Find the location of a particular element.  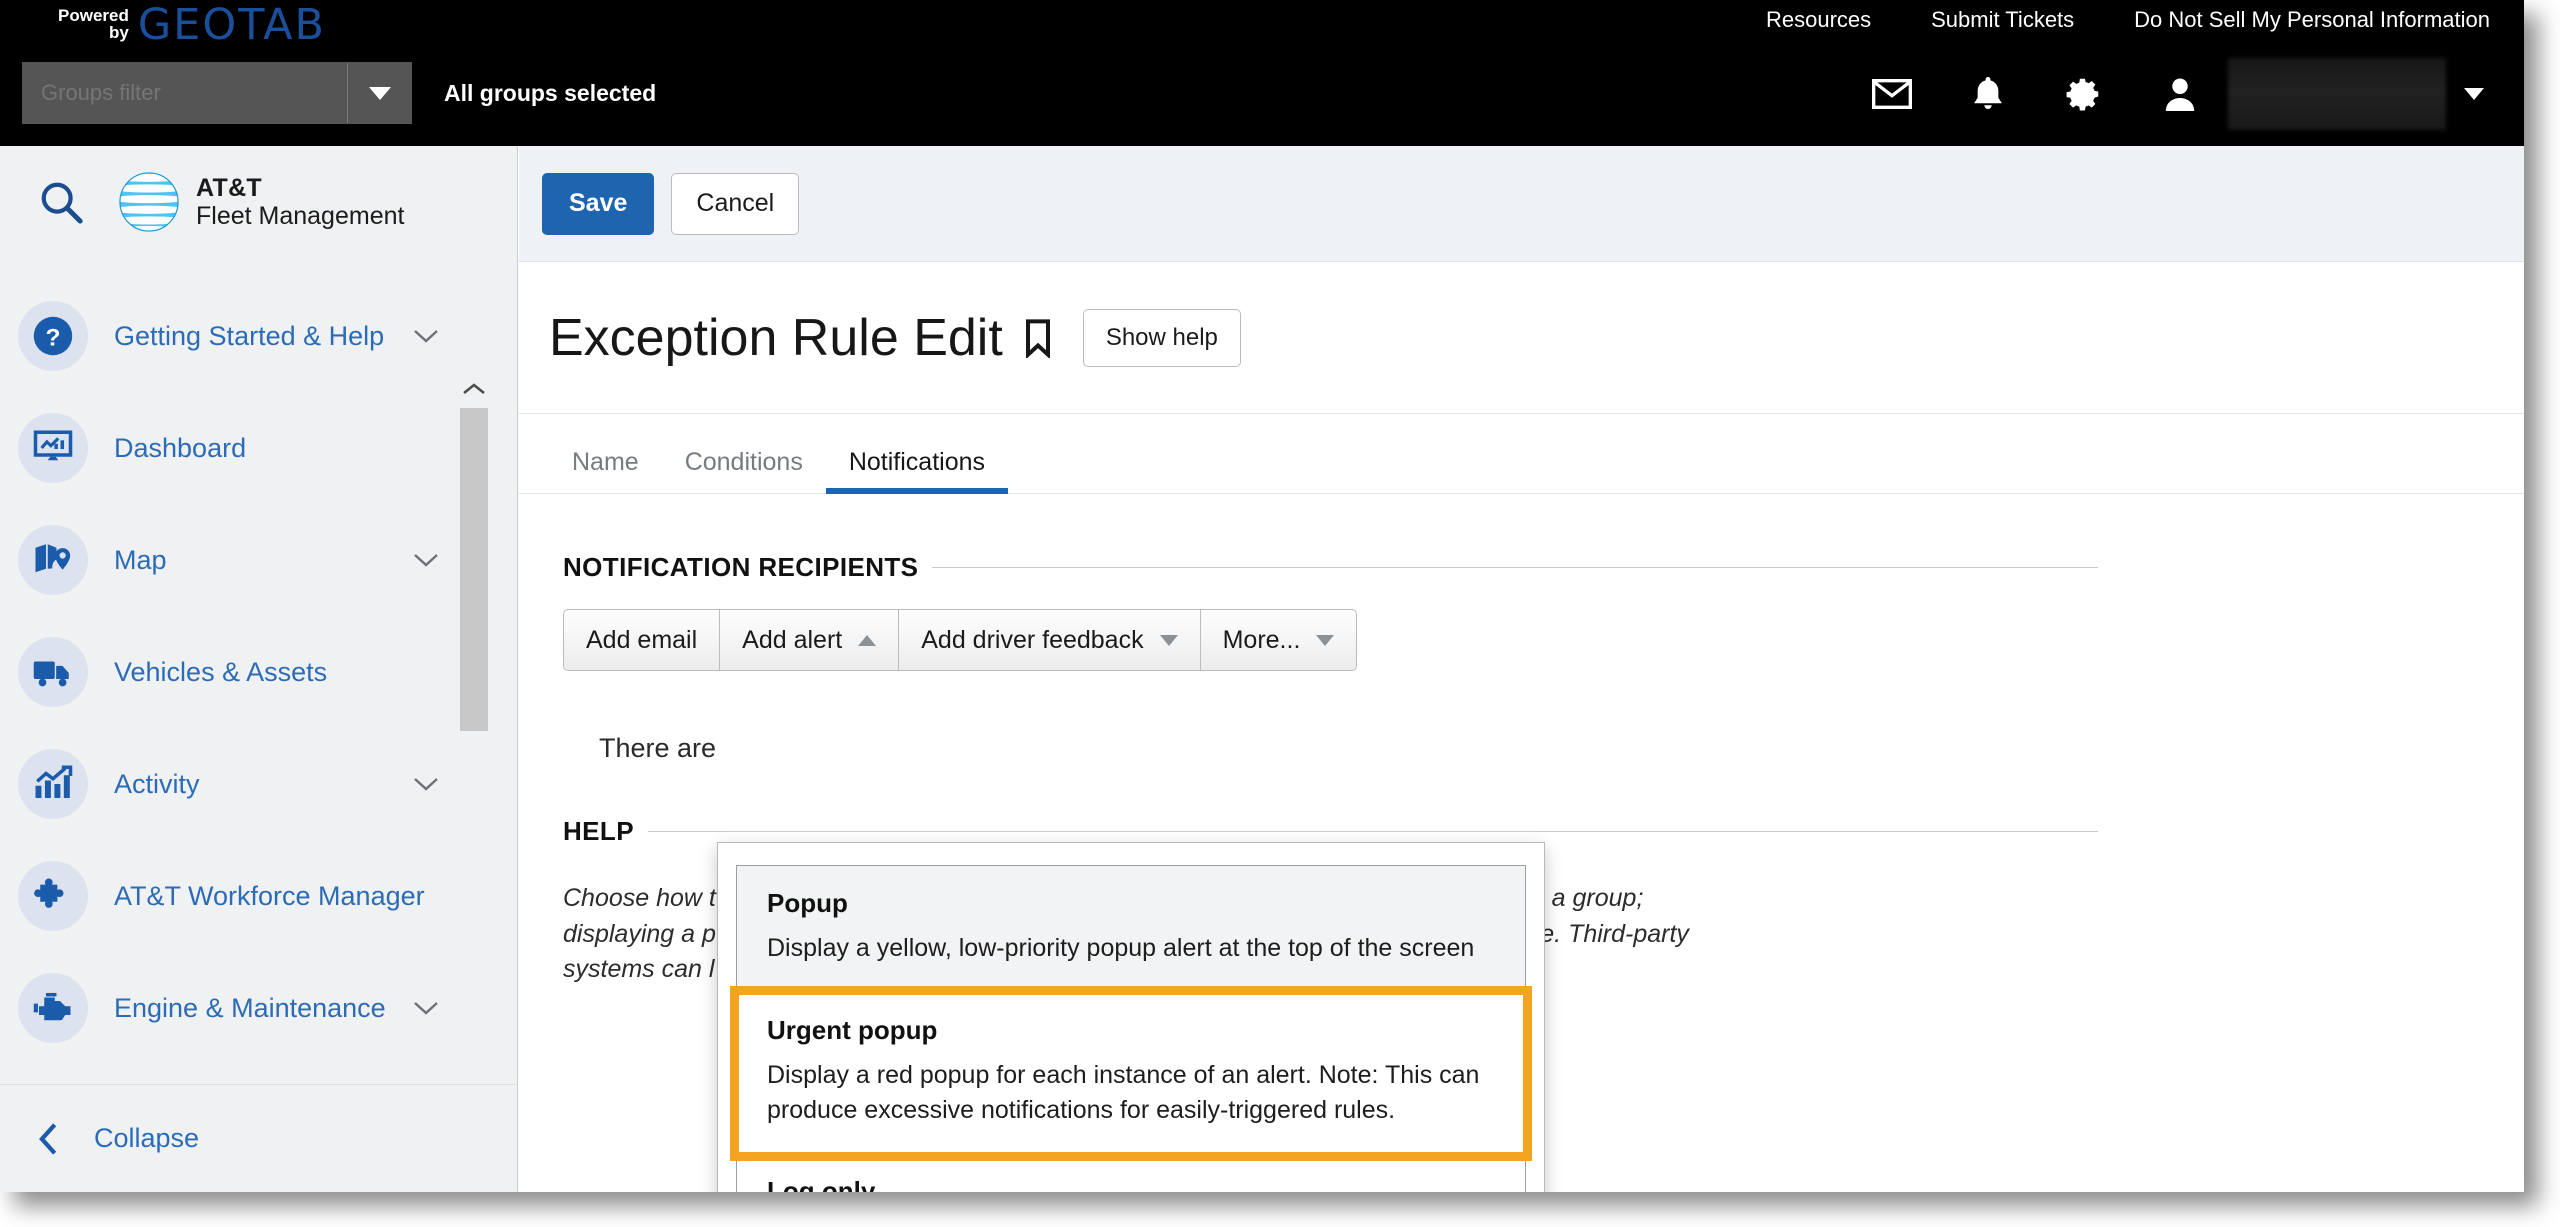

powered-word: Powered is located at coordinates (93, 15).